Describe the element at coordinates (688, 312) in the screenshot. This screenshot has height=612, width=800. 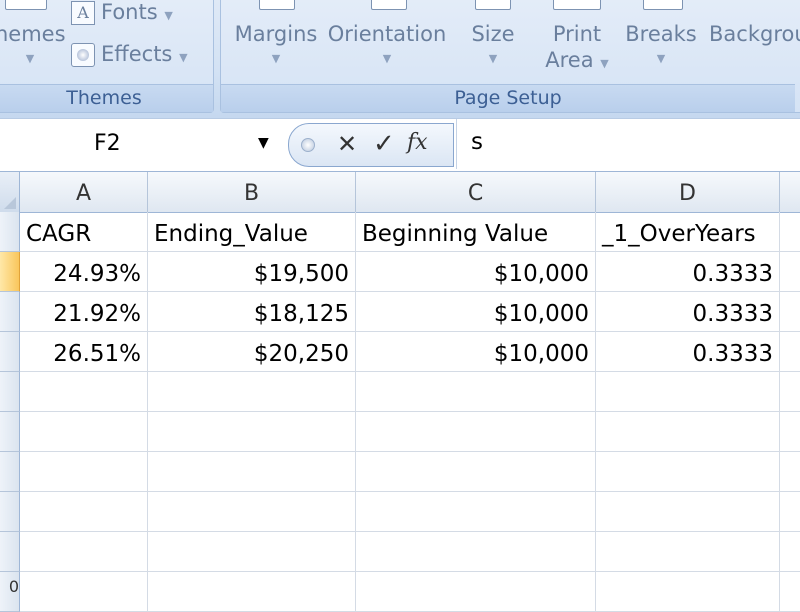
I see `cell-d3: 0.3333` at that location.